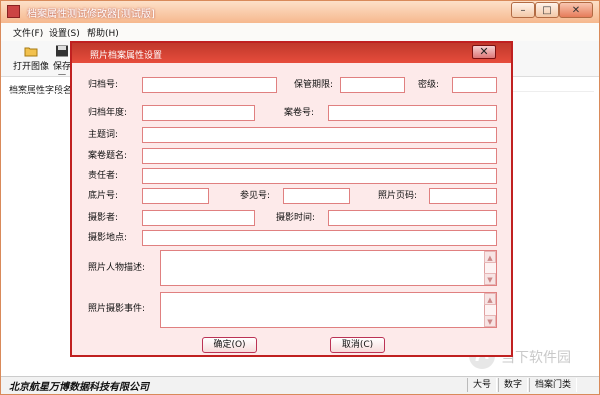 Image resolution: width=600 pixels, height=395 pixels. I want to click on archive-no-label: 归档号:, so click(103, 85).